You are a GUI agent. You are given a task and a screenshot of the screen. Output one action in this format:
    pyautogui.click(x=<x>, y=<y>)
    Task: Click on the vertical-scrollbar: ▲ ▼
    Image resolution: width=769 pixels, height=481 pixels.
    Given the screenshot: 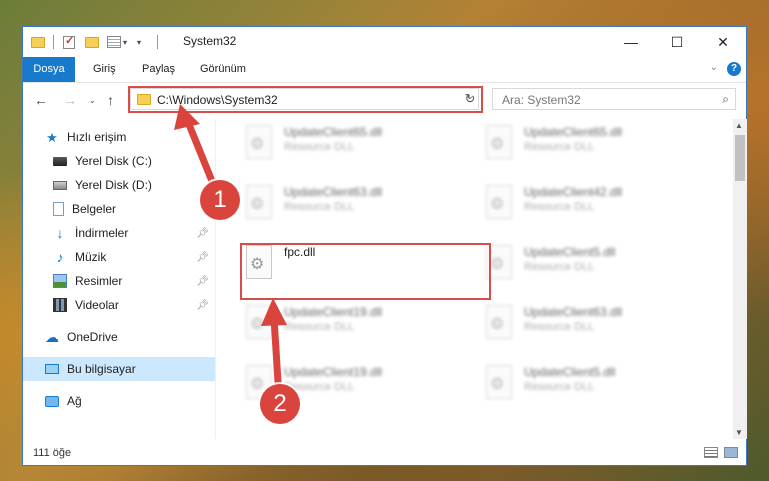 What is the action you would take?
    pyautogui.click(x=740, y=279)
    